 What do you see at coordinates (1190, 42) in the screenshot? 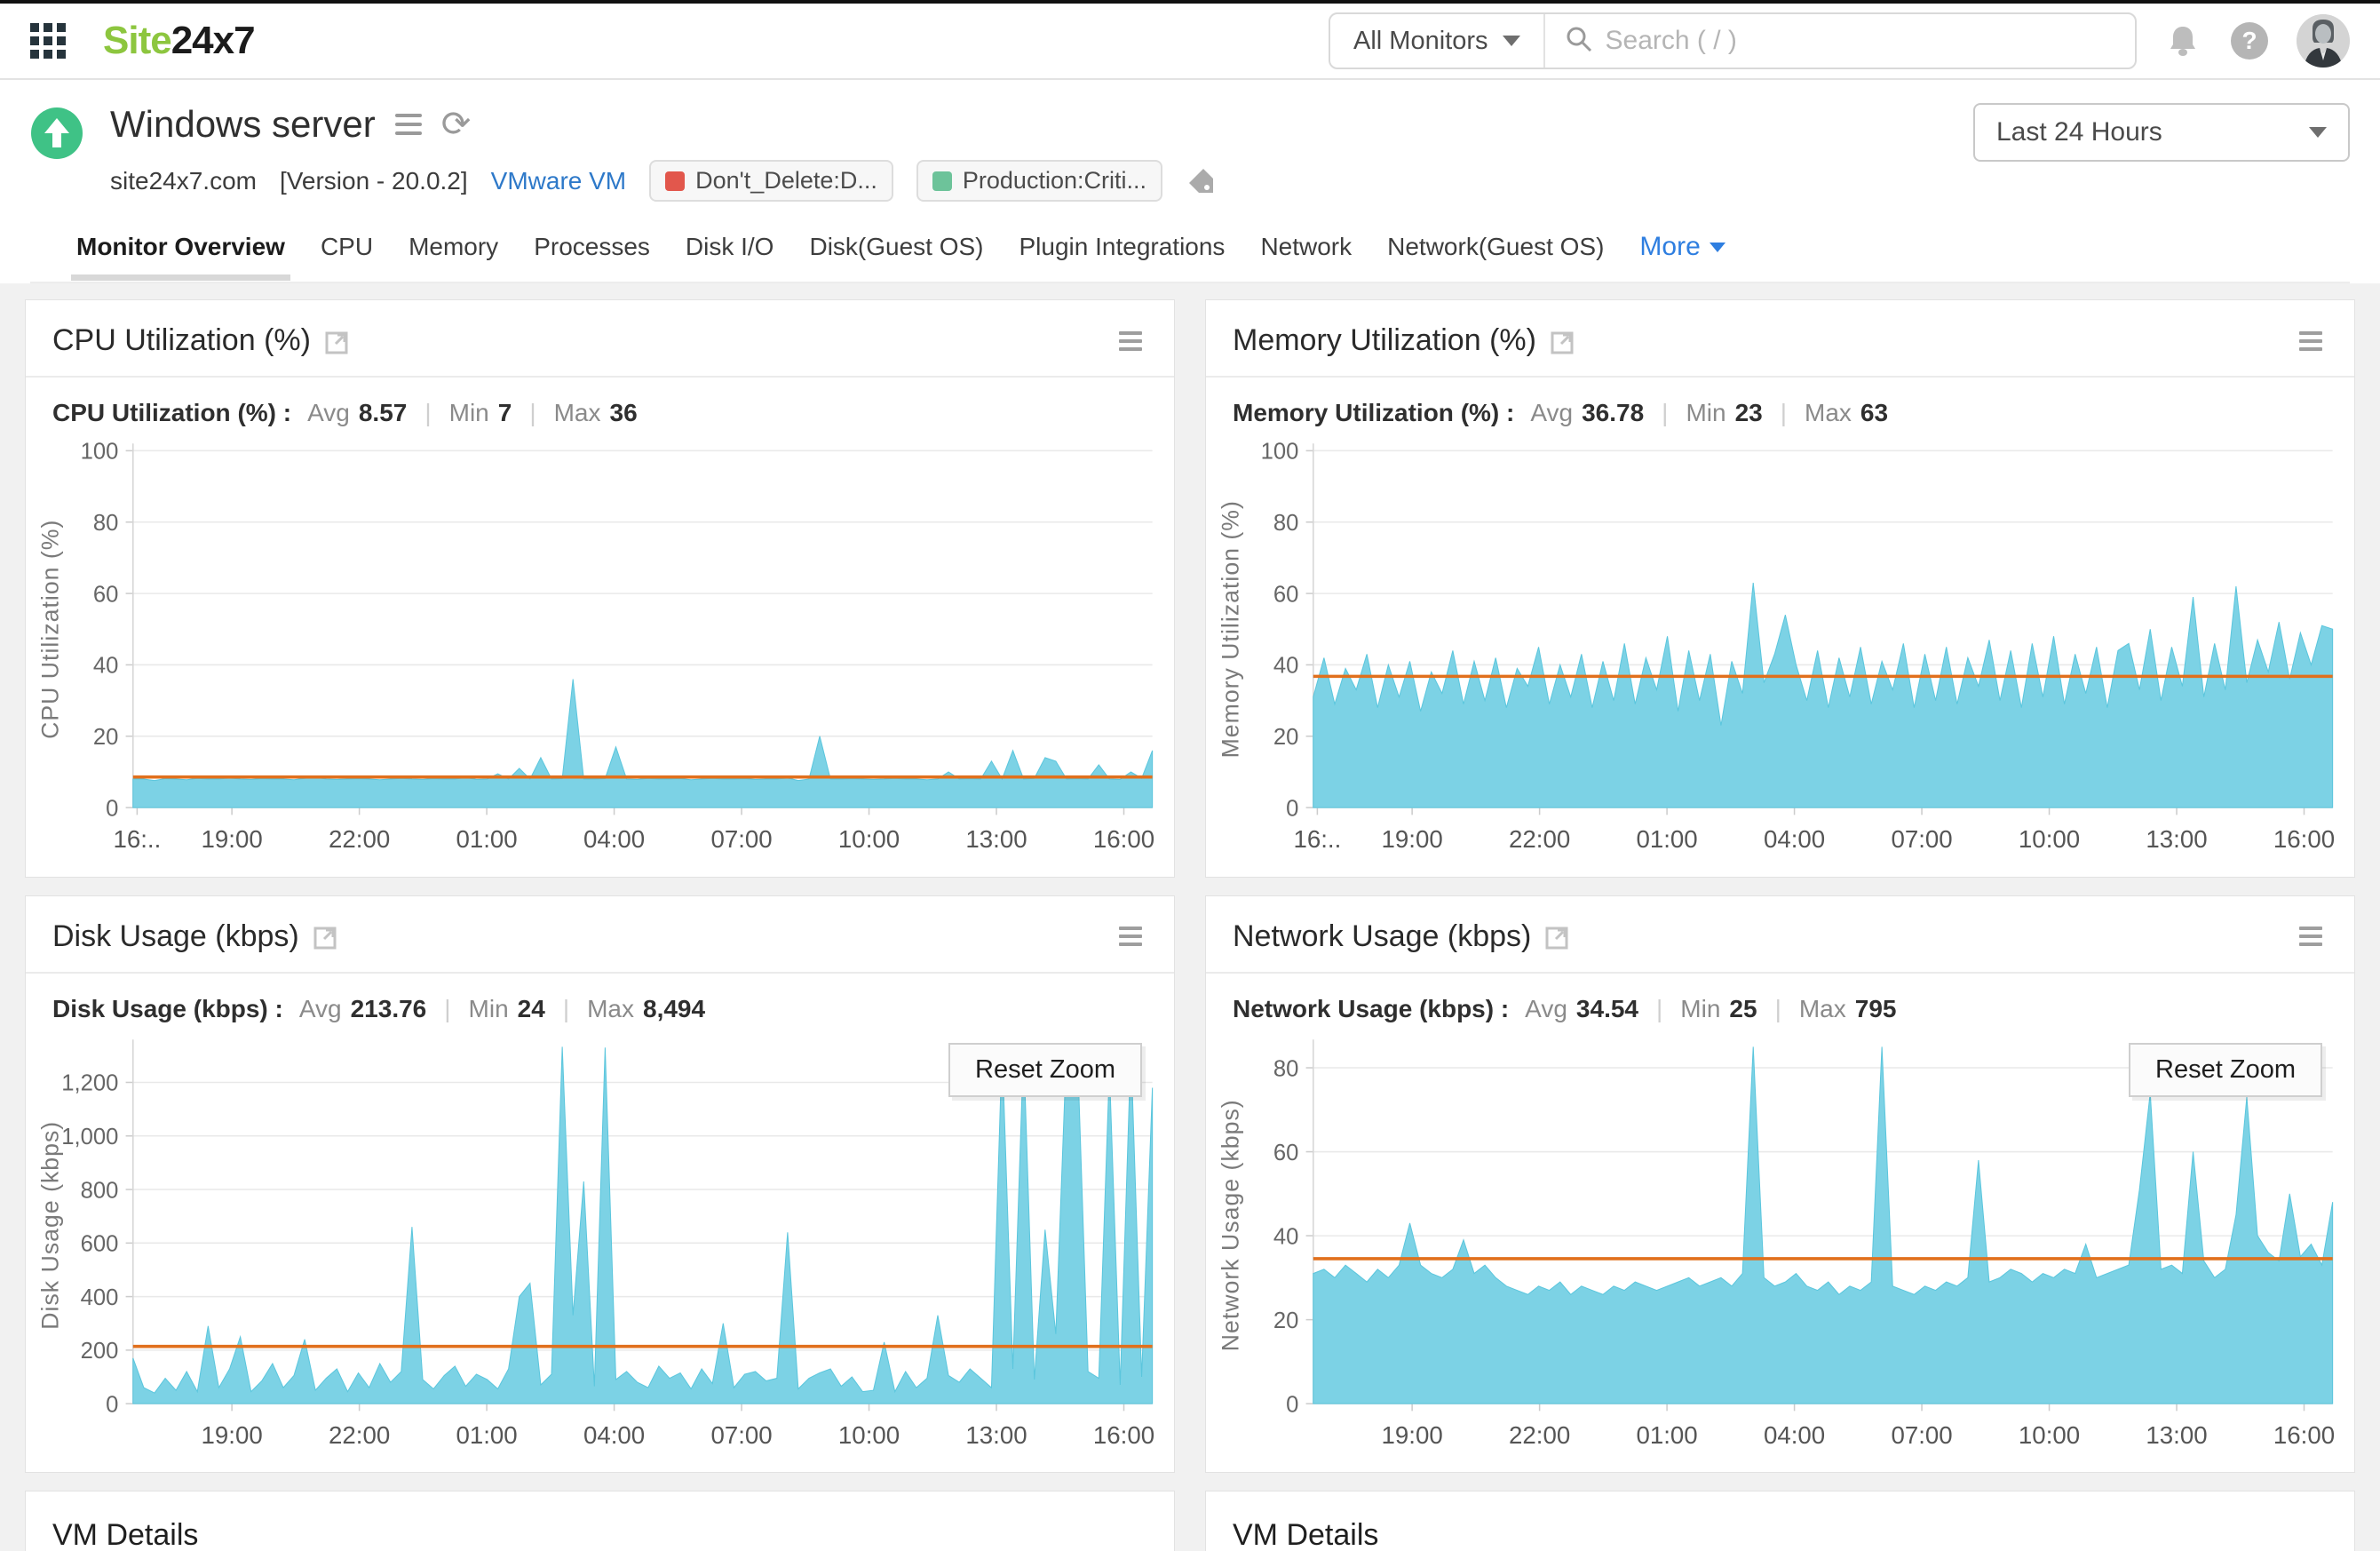
I see `top-navigation-bar: Site24x7 All Monitors ?` at bounding box center [1190, 42].